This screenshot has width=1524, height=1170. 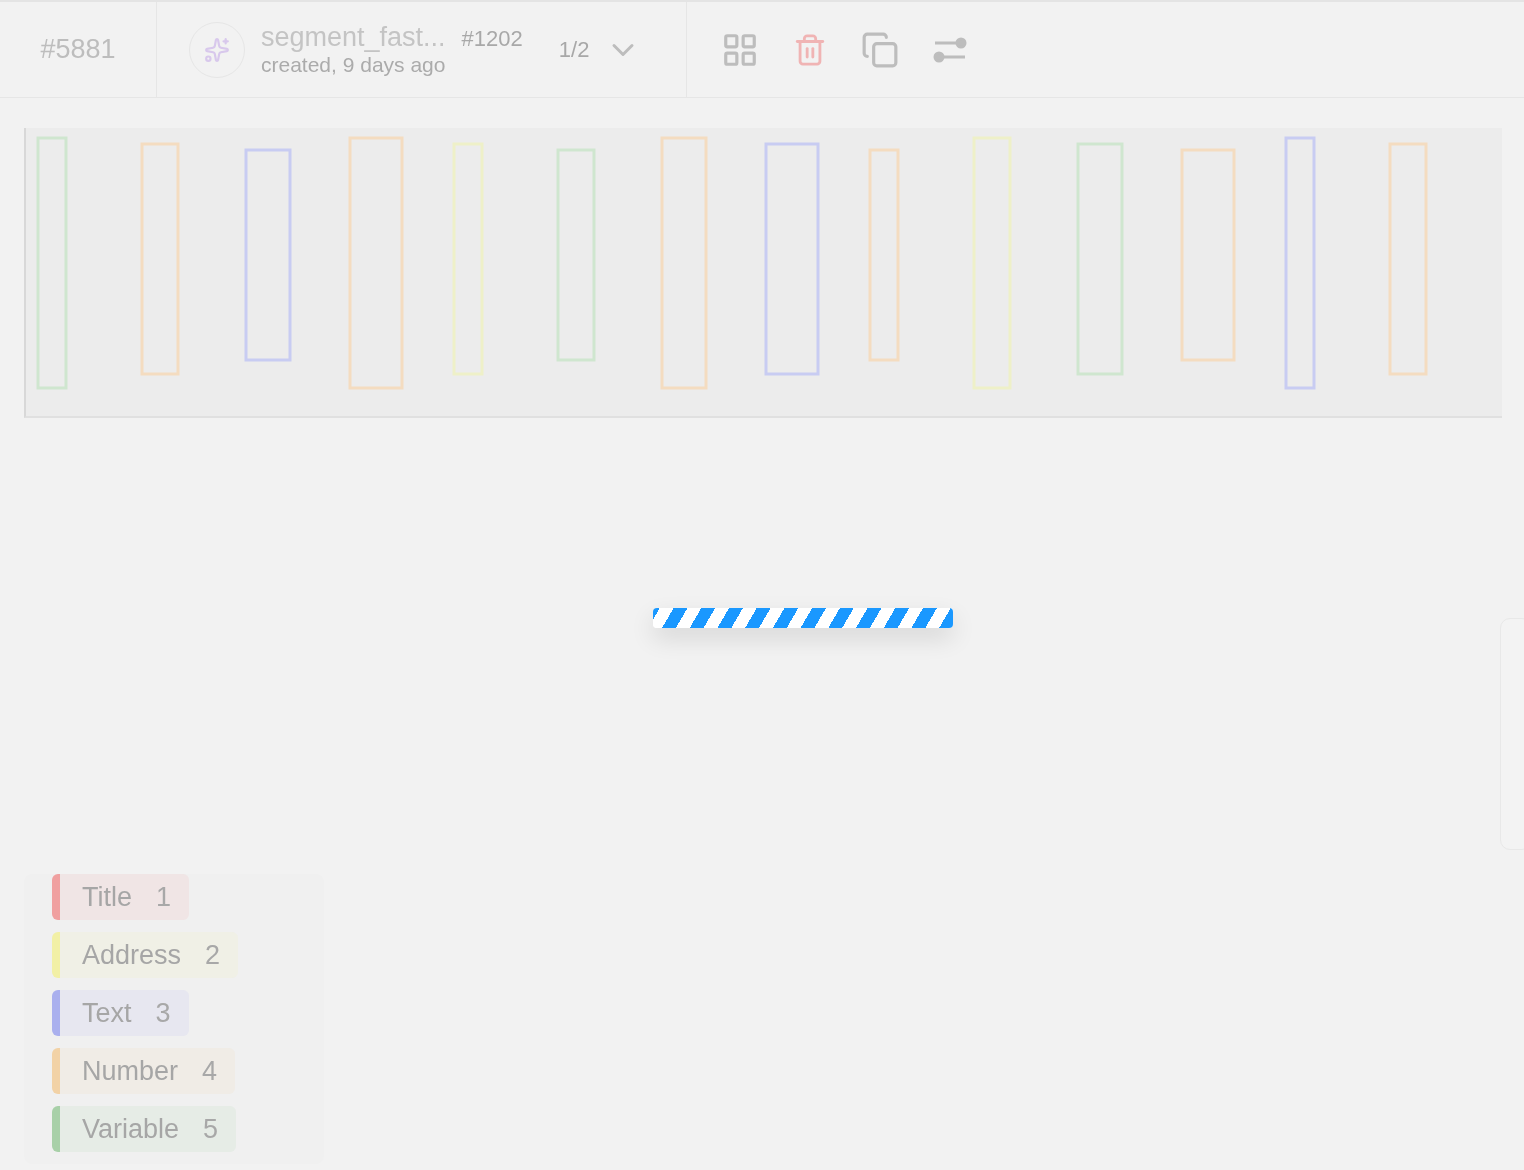 I want to click on annotation-meta: created, 9 days ago, so click(x=354, y=65).